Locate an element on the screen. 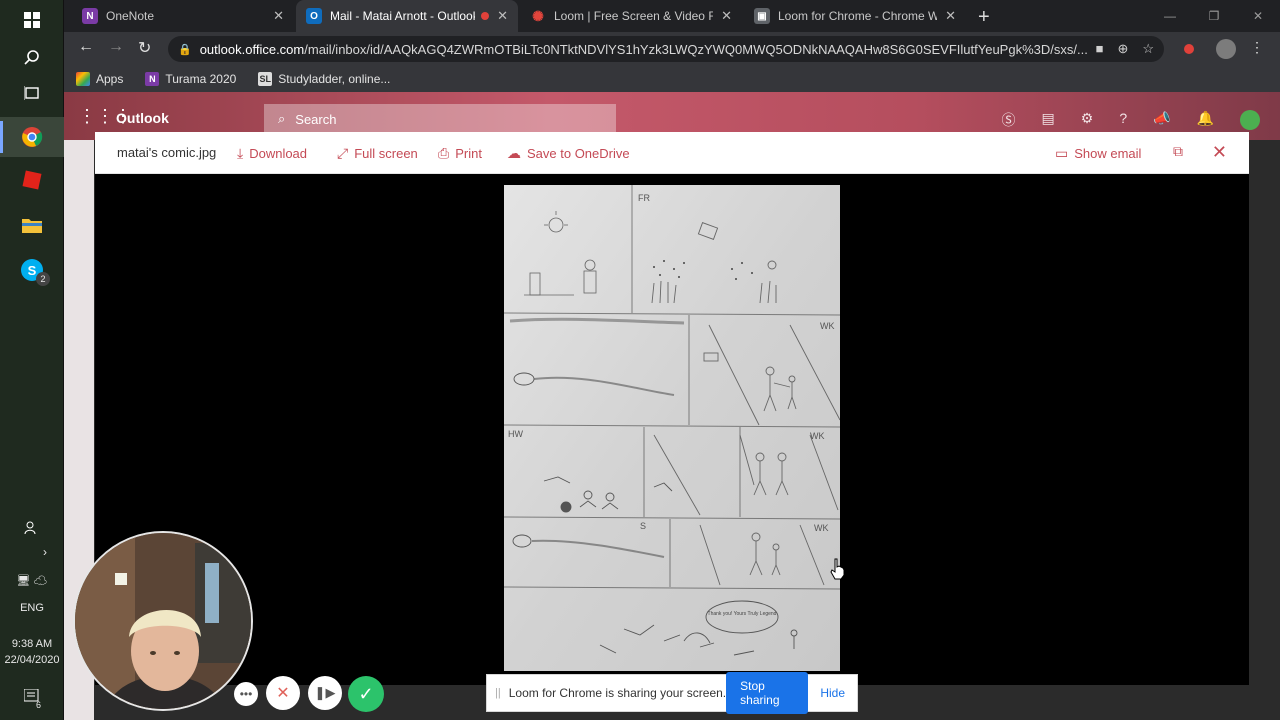 This screenshot has height=720, width=1280. drag-handle-icon: || is located at coordinates (498, 693).